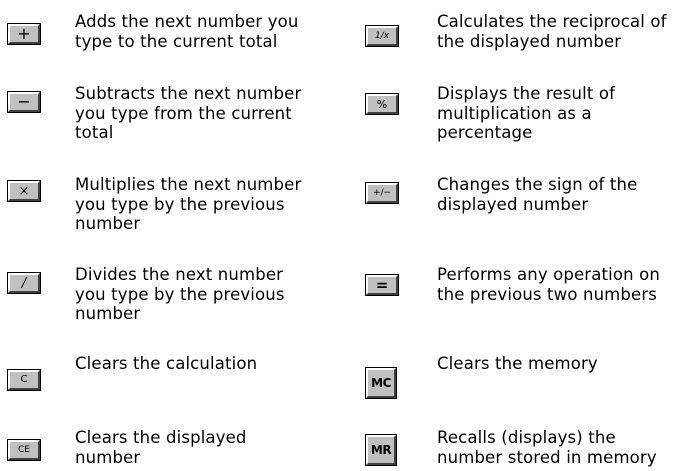 The width and height of the screenshot is (688, 471). What do you see at coordinates (24, 191) in the screenshot?
I see `multiply-key-icon: ×` at bounding box center [24, 191].